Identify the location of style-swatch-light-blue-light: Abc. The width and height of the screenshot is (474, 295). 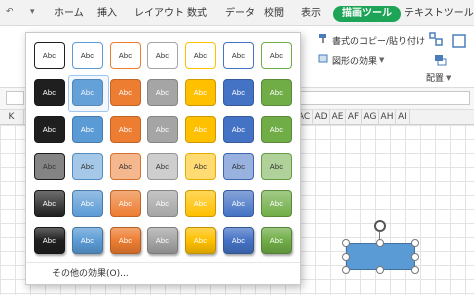
(87, 166).